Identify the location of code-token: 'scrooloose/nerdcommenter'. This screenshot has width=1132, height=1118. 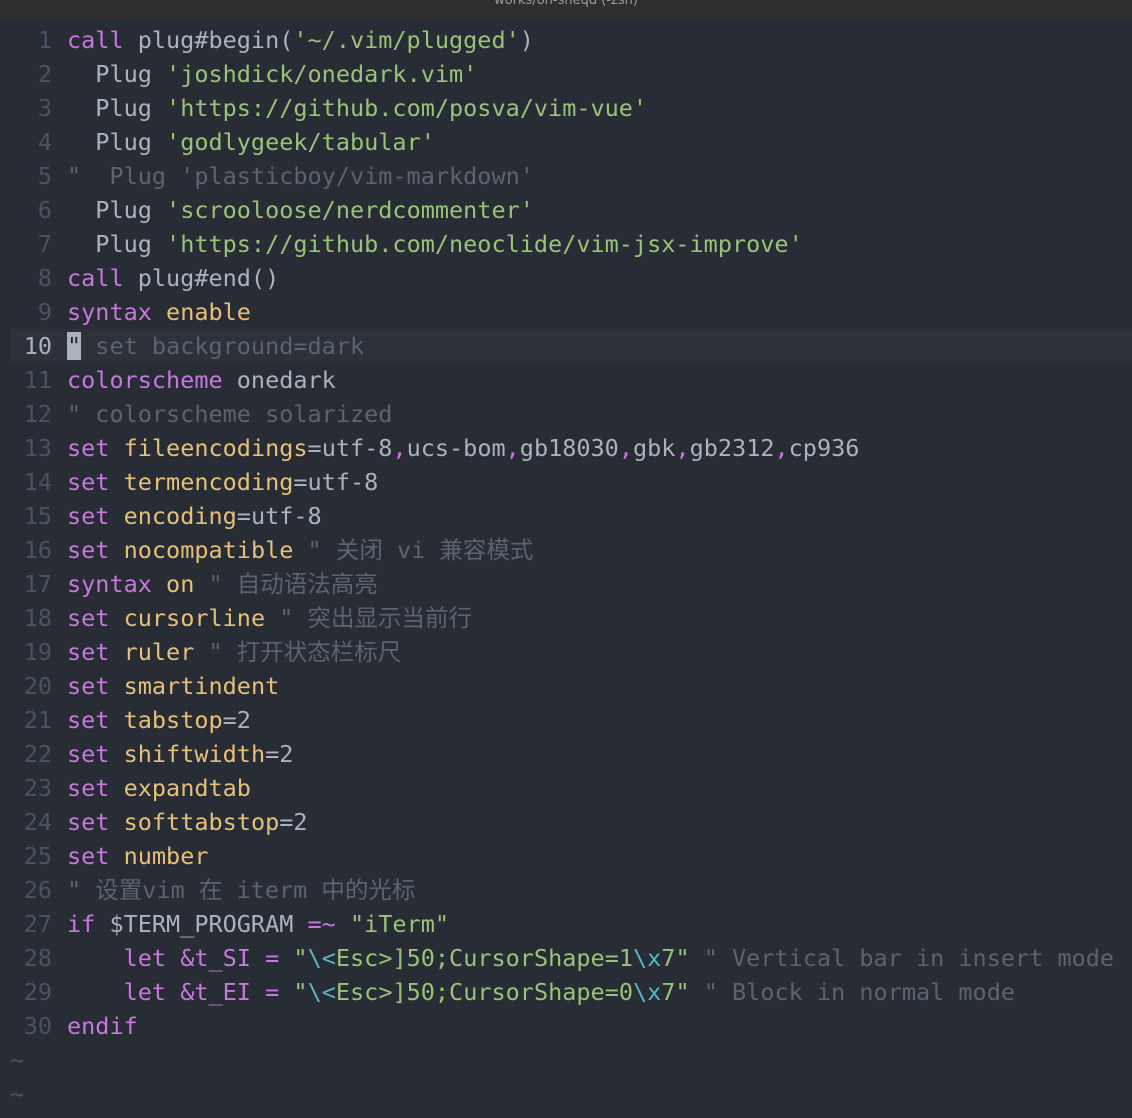
(350, 210).